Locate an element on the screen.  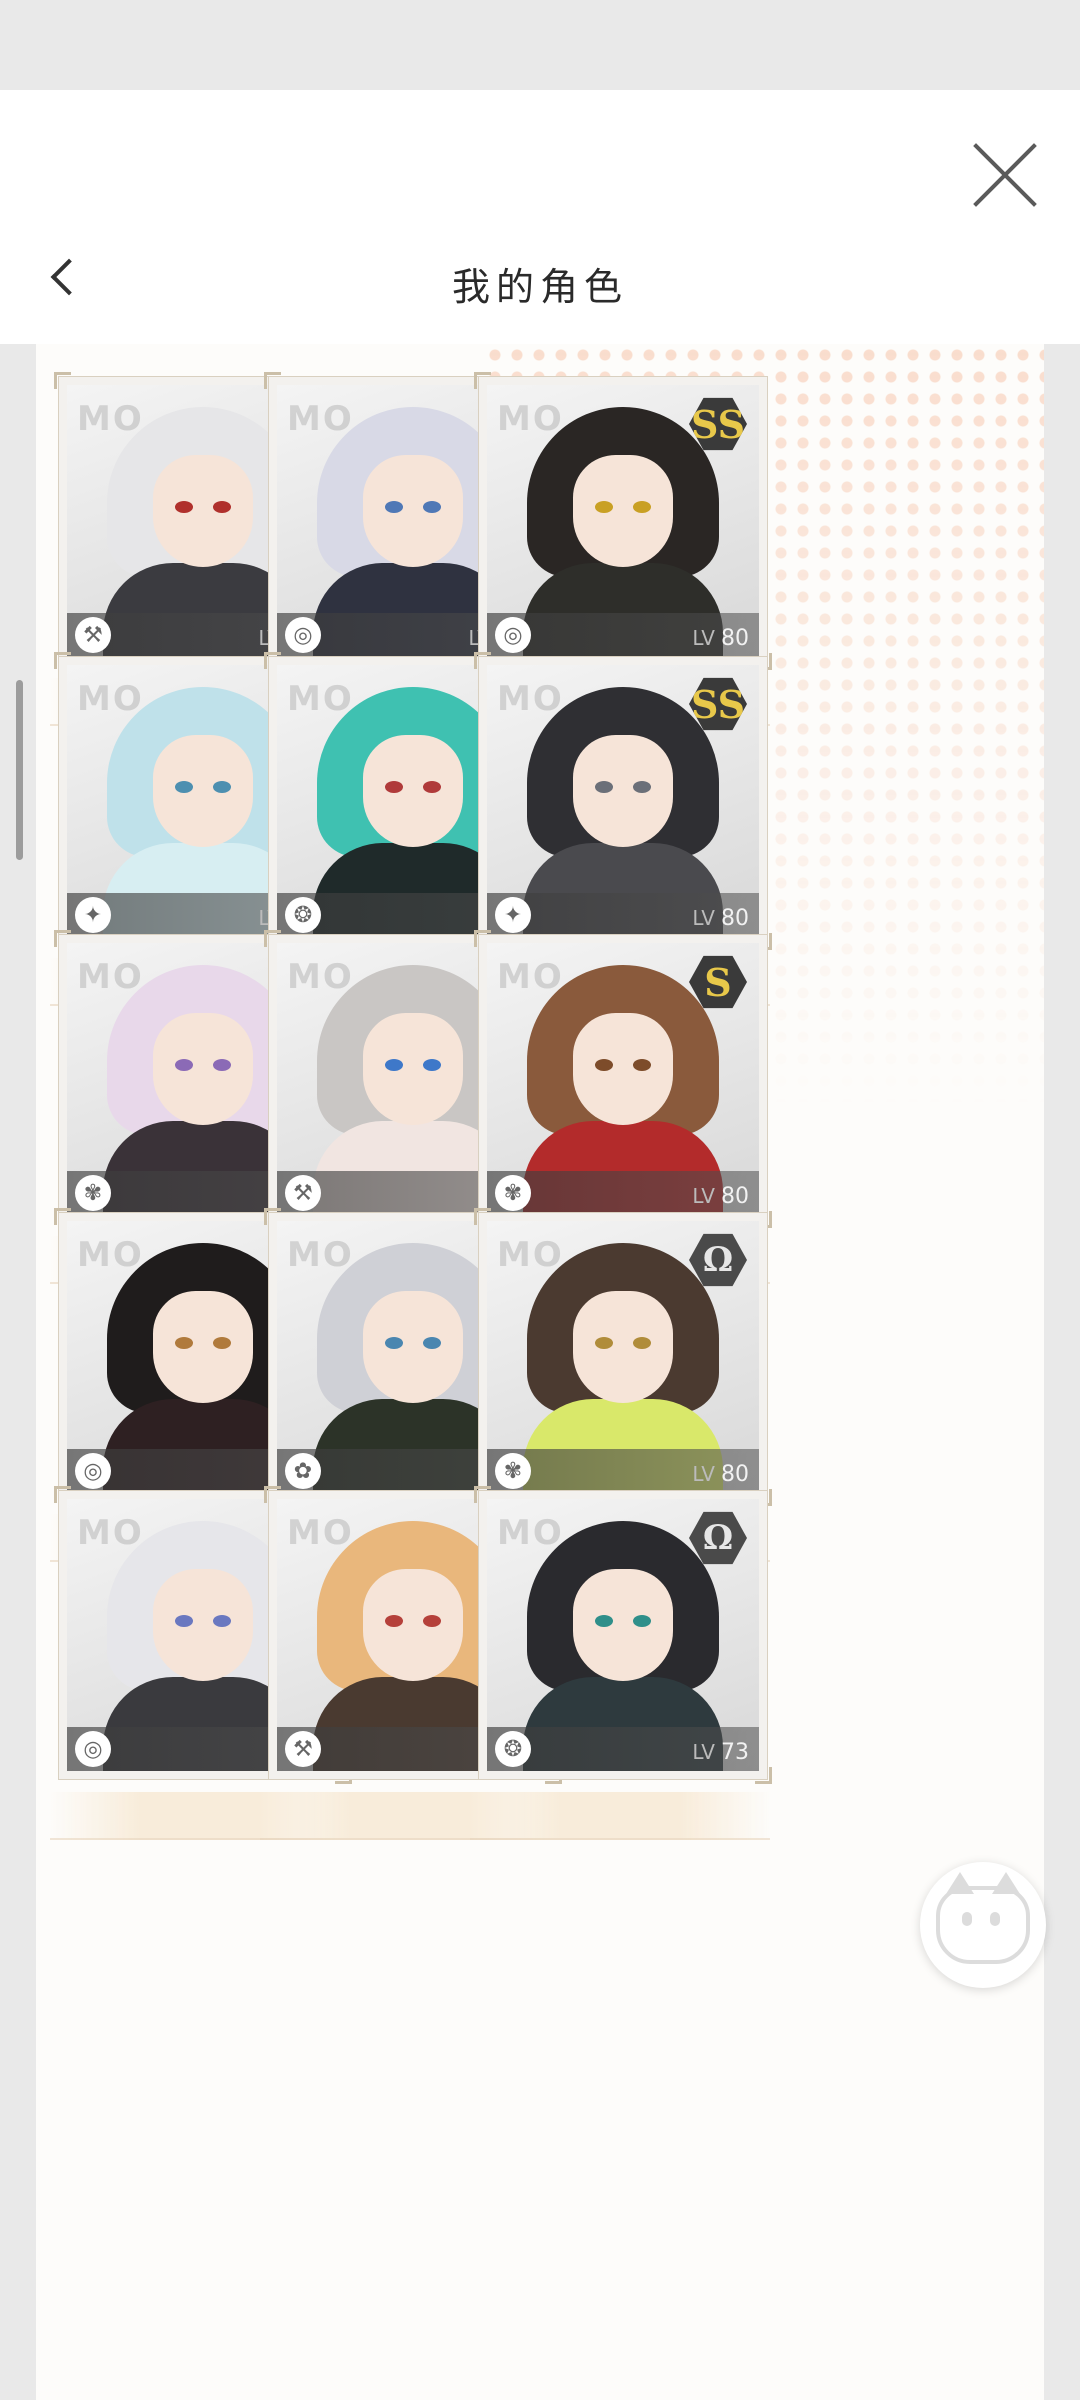
character-portrait: MO SS ✦ LV 80 is located at coordinates (623, 801).